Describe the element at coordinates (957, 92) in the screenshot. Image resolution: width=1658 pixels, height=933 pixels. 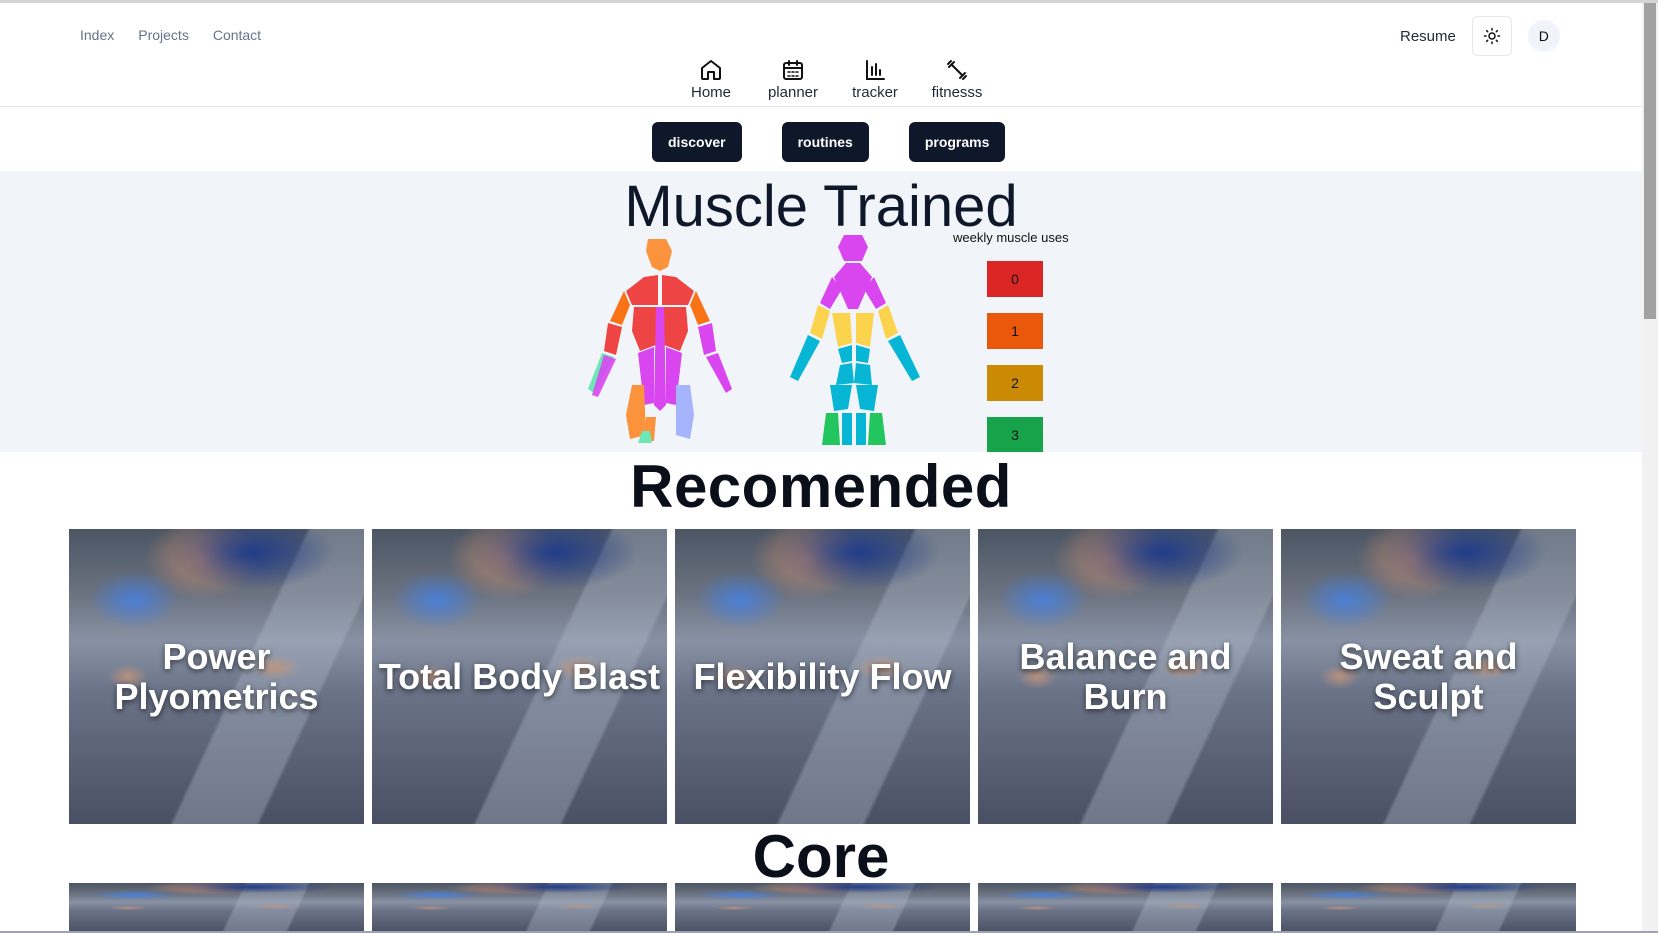
I see `nav-item-label: fitnesss` at that location.